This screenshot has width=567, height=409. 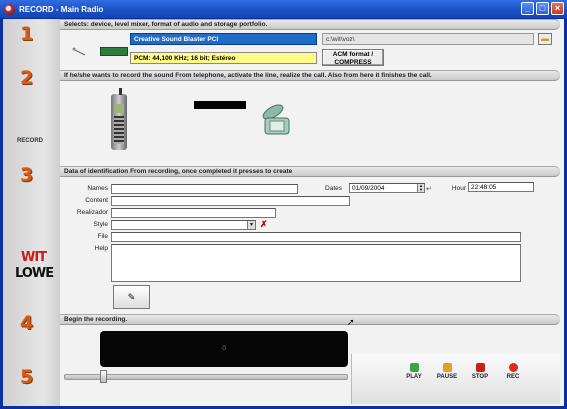 I want to click on rec-label: REC, so click(x=513, y=377).